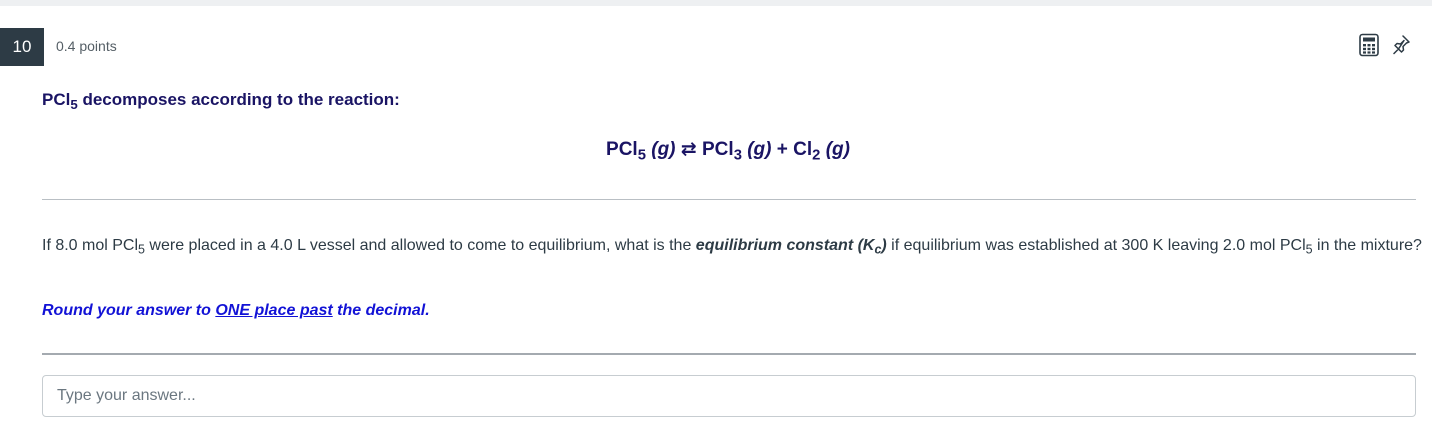 Image resolution: width=1432 pixels, height=442 pixels. Describe the element at coordinates (1401, 45) in the screenshot. I see `pin-icon` at that location.